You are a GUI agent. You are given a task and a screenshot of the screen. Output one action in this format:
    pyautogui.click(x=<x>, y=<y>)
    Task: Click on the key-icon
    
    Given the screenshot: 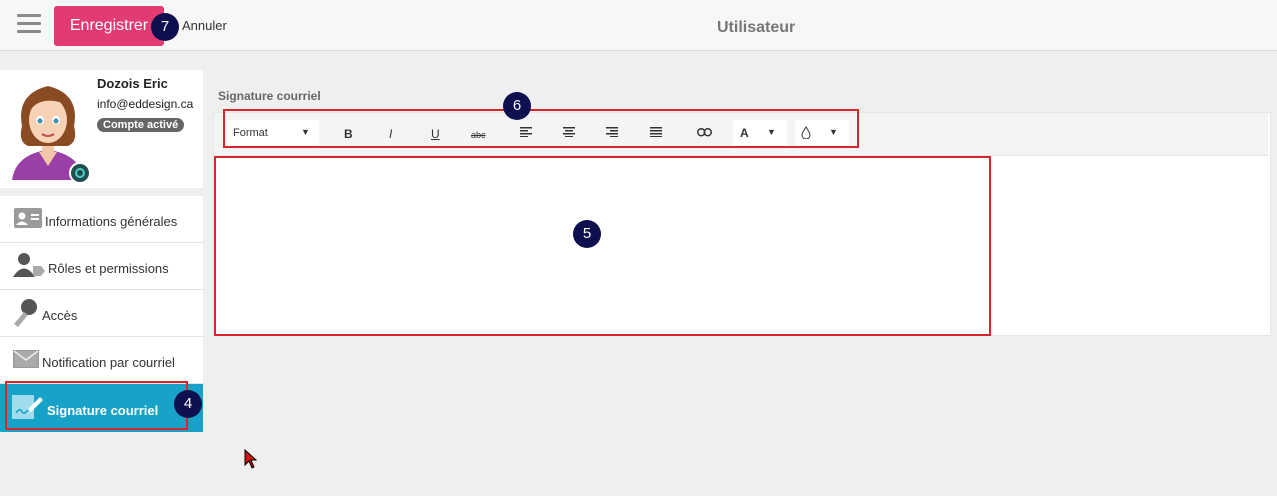 What is the action you would take?
    pyautogui.click(x=26, y=315)
    